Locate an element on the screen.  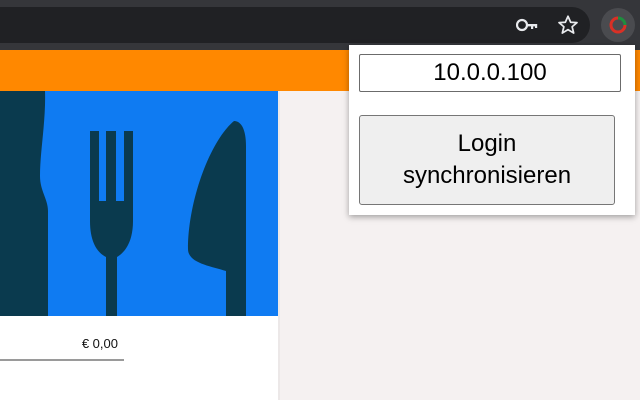
address-bar is located at coordinates (295, 25).